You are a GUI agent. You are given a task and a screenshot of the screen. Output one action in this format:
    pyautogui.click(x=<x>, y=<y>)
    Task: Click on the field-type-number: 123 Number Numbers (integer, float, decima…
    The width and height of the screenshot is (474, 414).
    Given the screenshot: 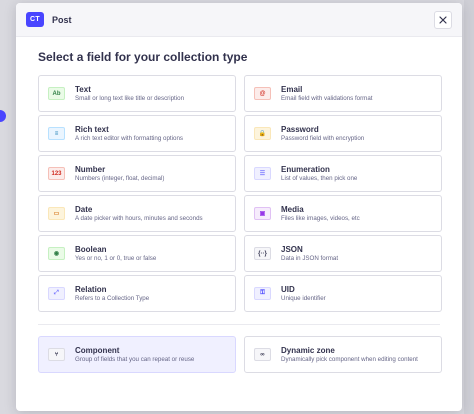 What is the action you would take?
    pyautogui.click(x=137, y=173)
    